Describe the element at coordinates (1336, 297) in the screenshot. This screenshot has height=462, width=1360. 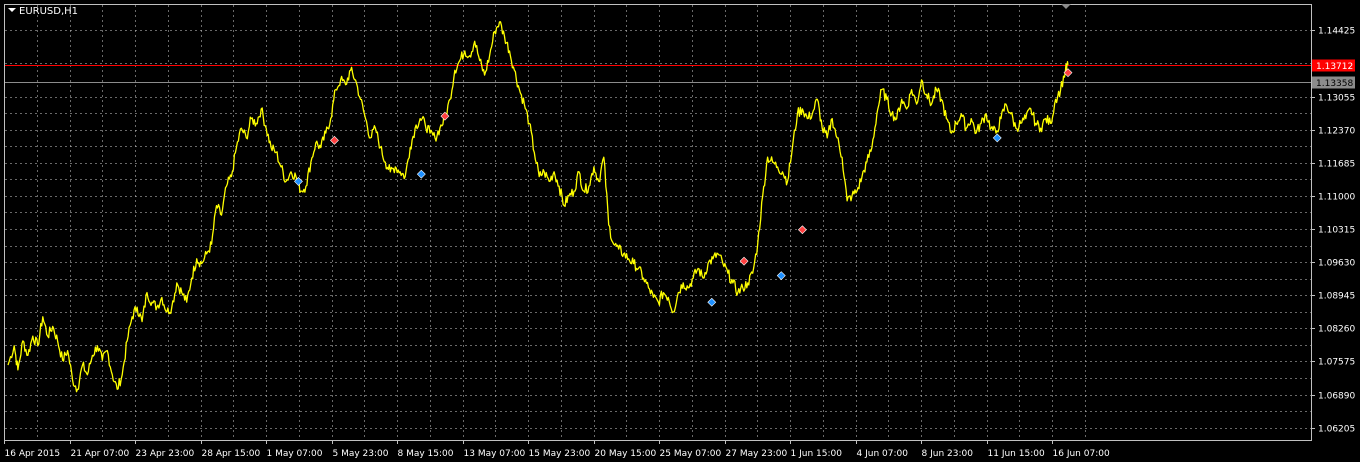
I see `y-tick-label: 1.08945` at that location.